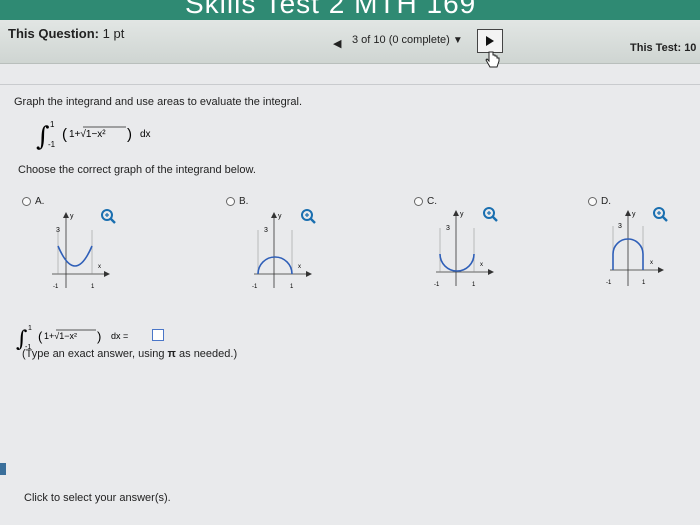 Image resolution: width=700 pixels, height=525 pixels. What do you see at coordinates (490, 214) in the screenshot?
I see `zoom-icon-c` at bounding box center [490, 214].